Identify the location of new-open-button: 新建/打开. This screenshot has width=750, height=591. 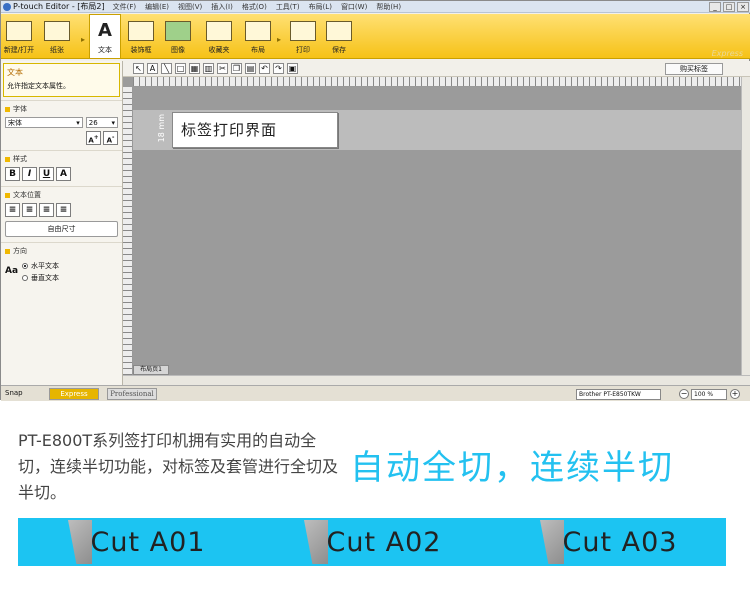
(19, 36).